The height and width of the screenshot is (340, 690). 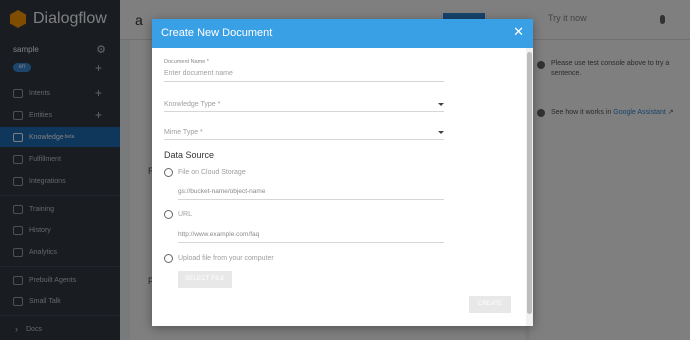 What do you see at coordinates (518, 31) in the screenshot?
I see `close-icon: ✕` at bounding box center [518, 31].